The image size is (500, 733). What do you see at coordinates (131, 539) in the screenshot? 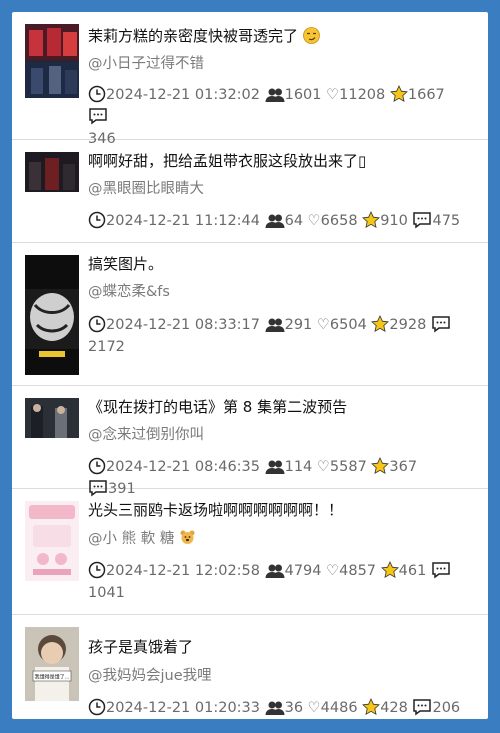
I see `post-author: @小 熊 軟 糖` at bounding box center [131, 539].